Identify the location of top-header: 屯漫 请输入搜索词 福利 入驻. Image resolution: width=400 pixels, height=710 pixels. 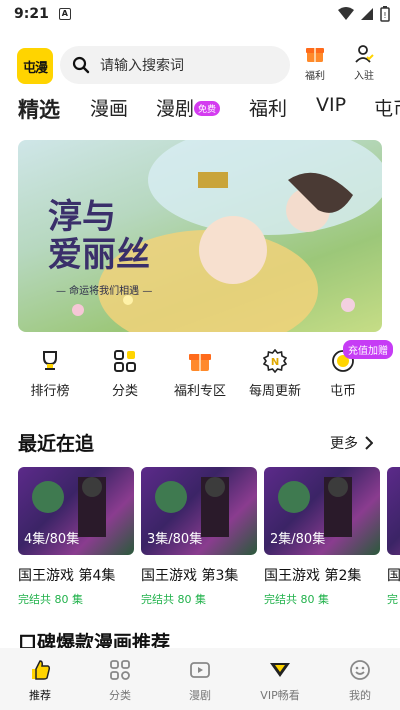
(200, 65).